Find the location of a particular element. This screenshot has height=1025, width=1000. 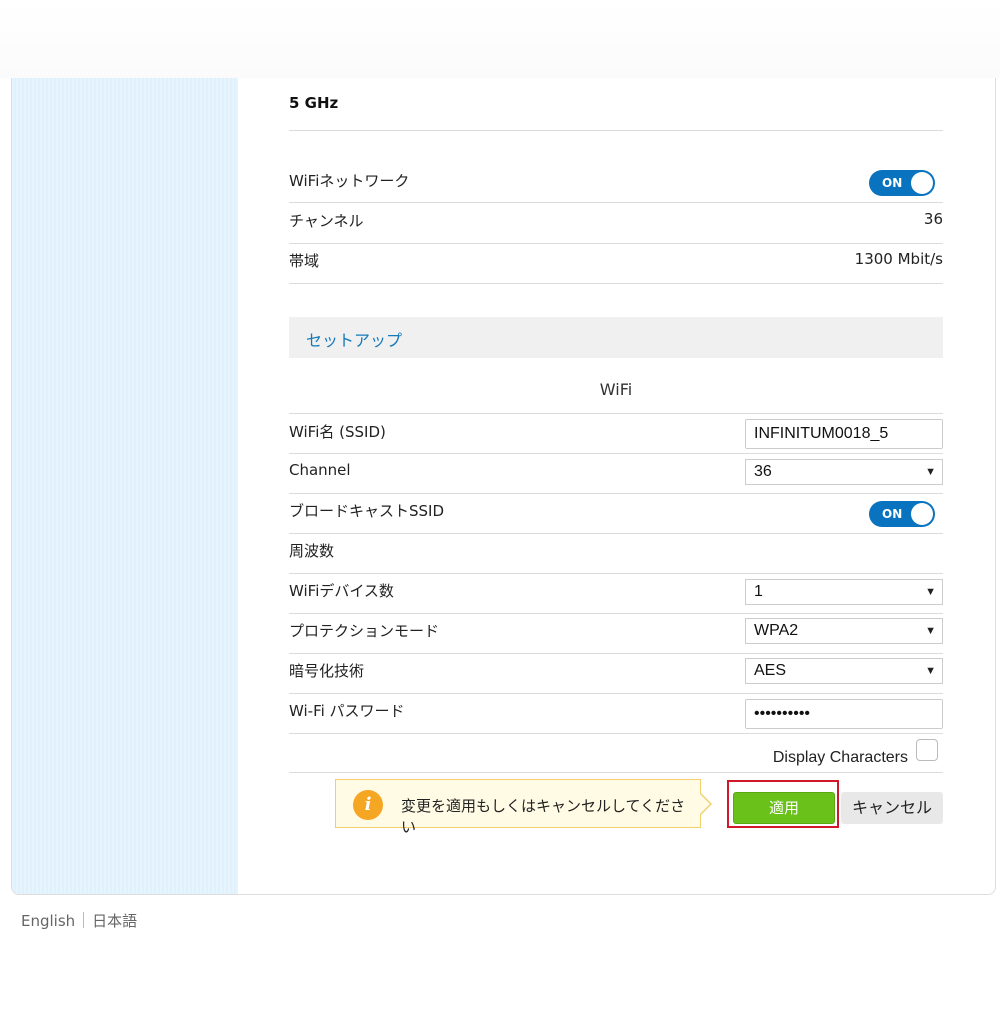

frequency-label: 周波数 is located at coordinates (312, 551).